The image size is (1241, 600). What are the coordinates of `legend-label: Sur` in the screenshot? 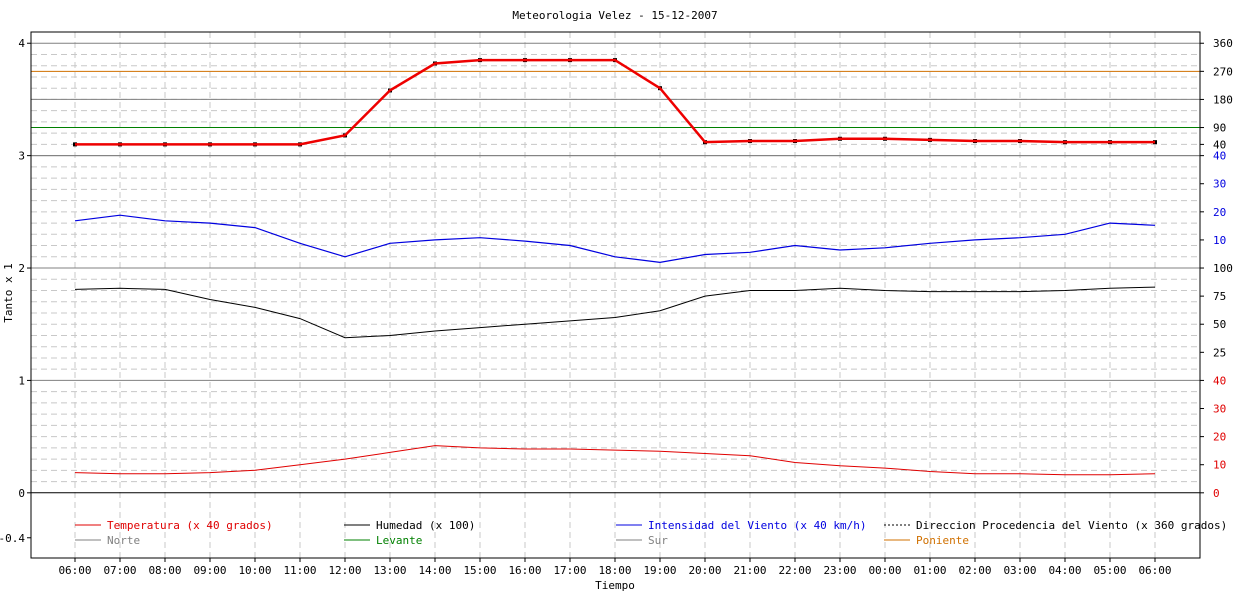 It's located at (658, 540).